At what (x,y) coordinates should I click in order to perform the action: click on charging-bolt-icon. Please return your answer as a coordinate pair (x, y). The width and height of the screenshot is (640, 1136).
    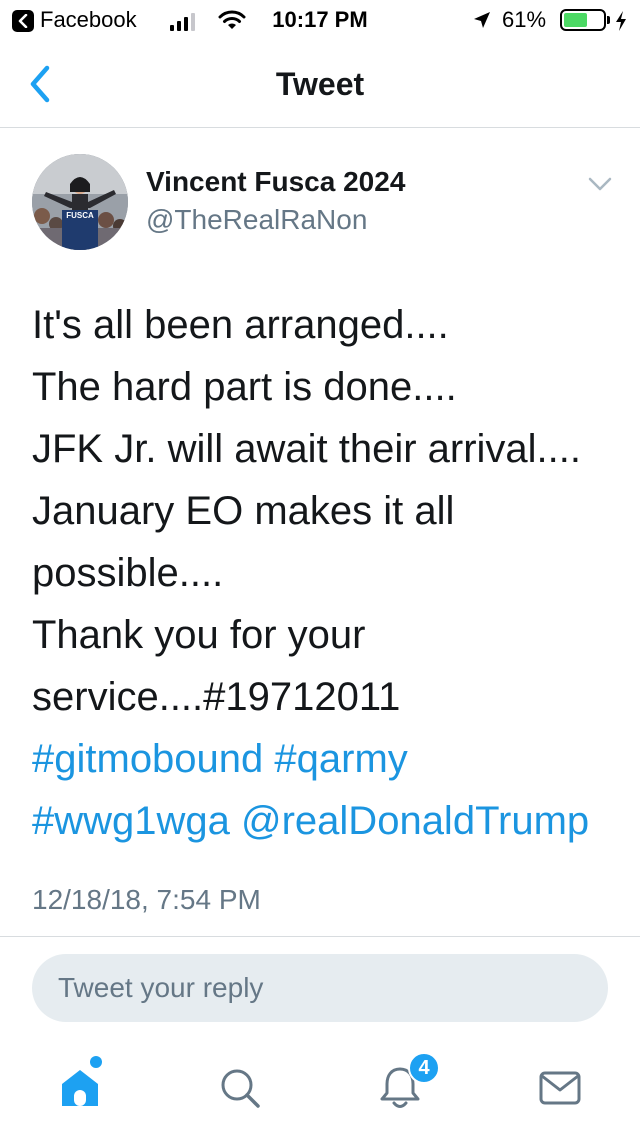
    Looking at the image, I should click on (621, 24).